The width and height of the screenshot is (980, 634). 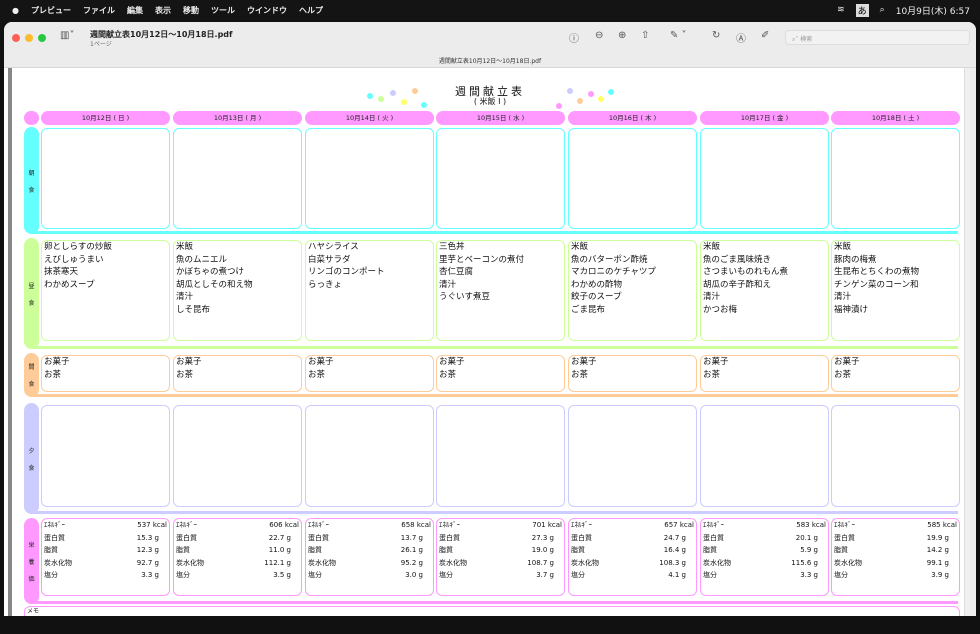 I want to click on menu-item: 移動, so click(x=191, y=10).